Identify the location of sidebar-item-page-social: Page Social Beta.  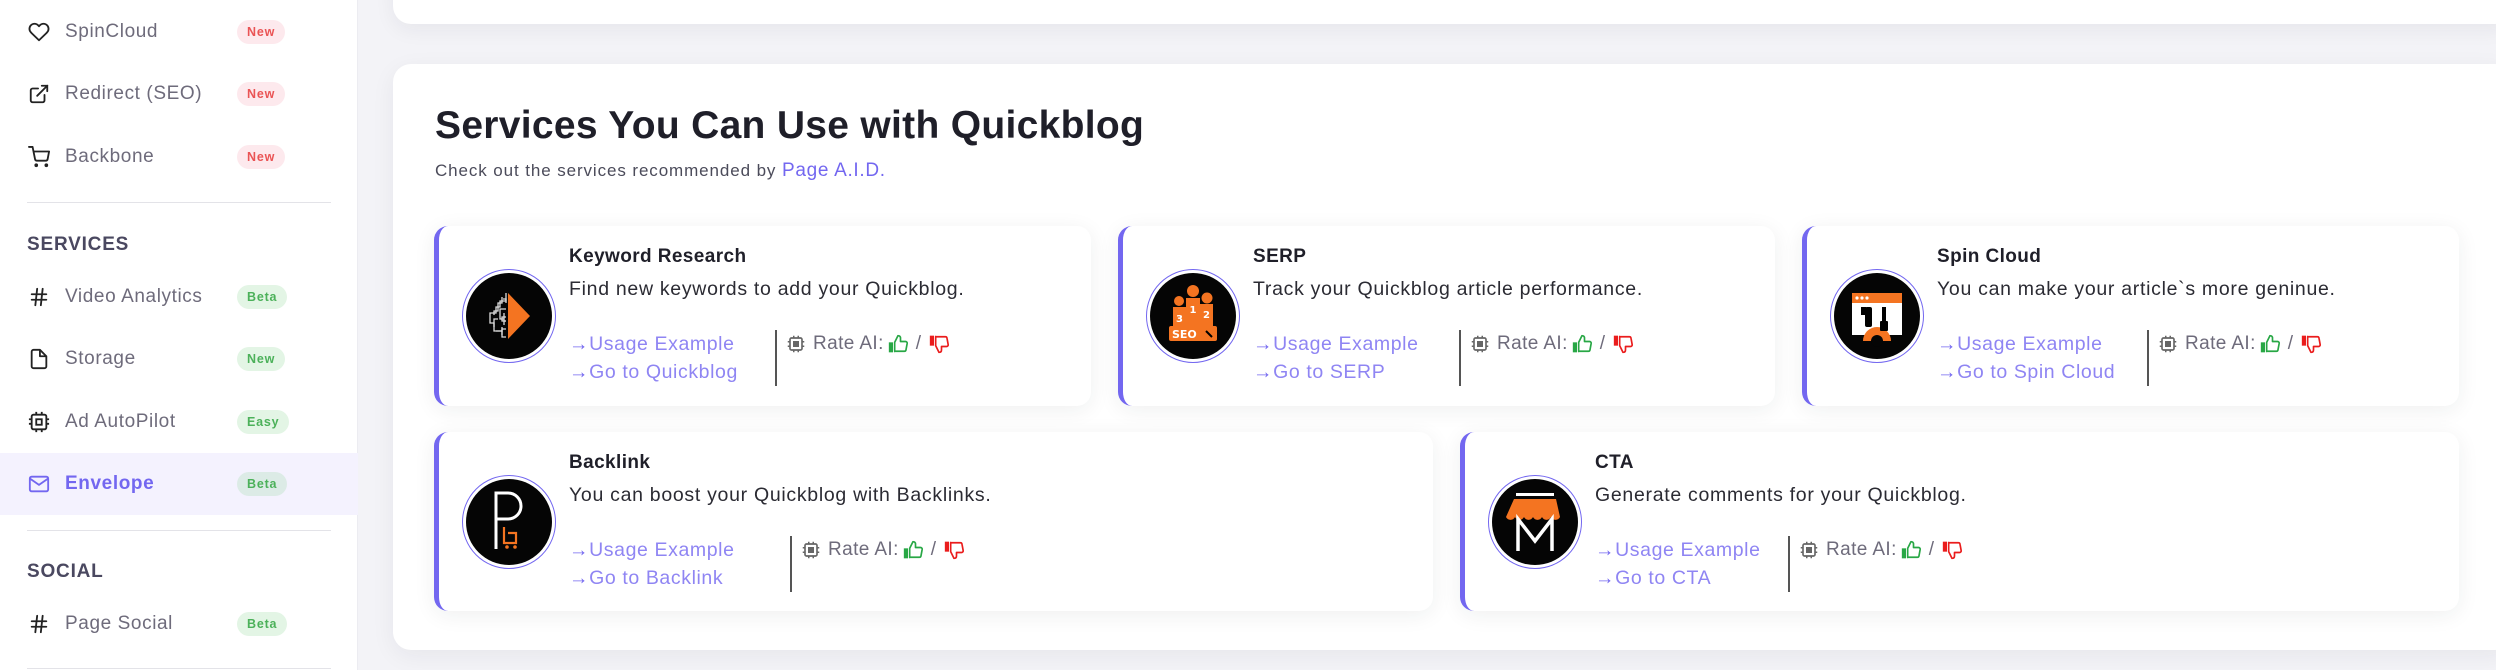
(179, 624).